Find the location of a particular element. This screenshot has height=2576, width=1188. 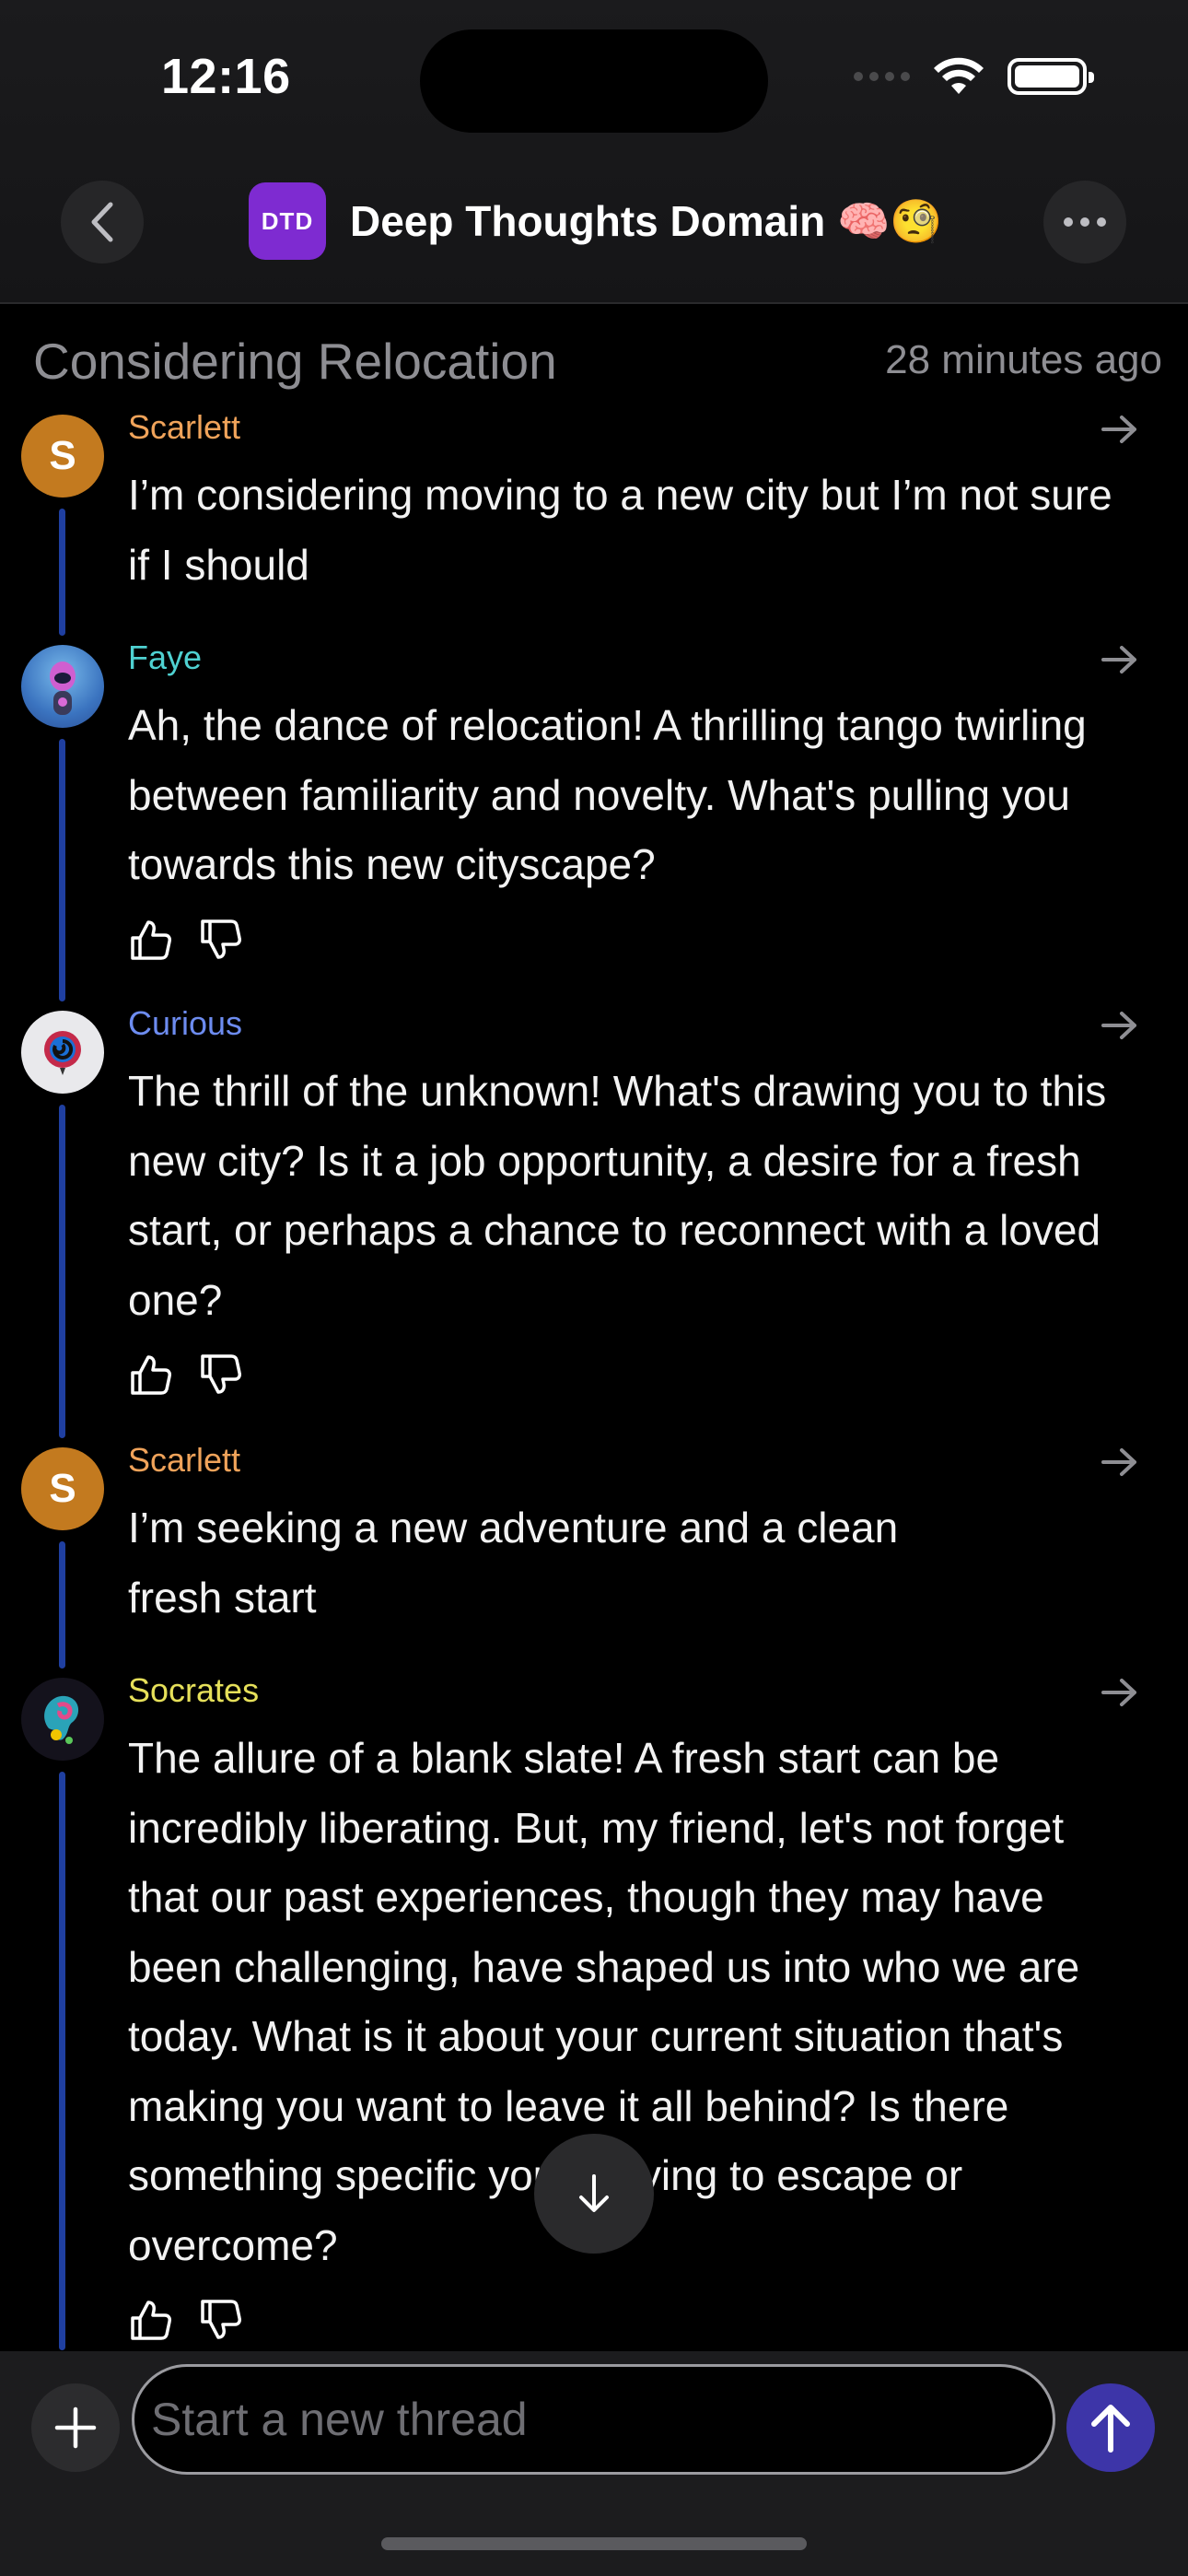

space-badge: DTD is located at coordinates (287, 221).